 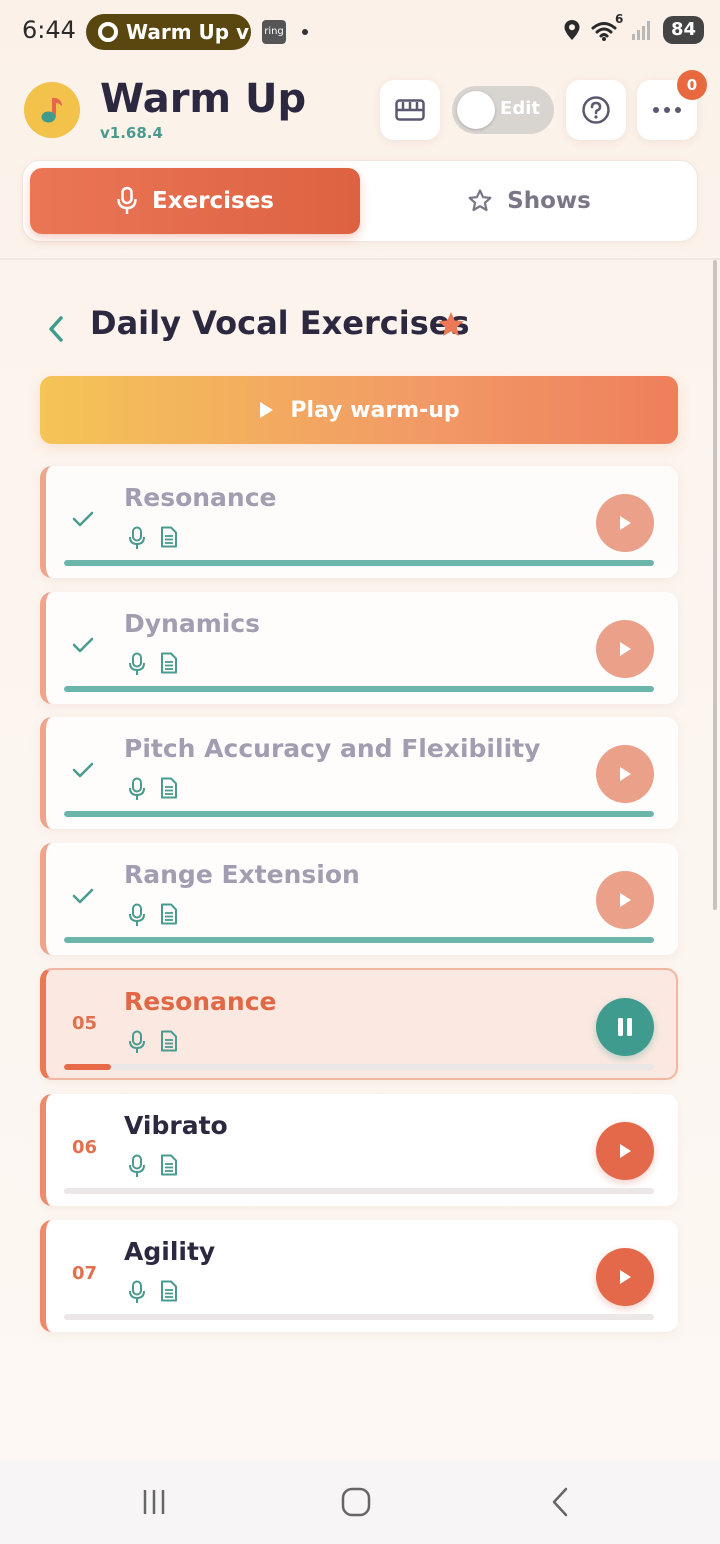 I want to click on piano-button, so click(x=410, y=110).